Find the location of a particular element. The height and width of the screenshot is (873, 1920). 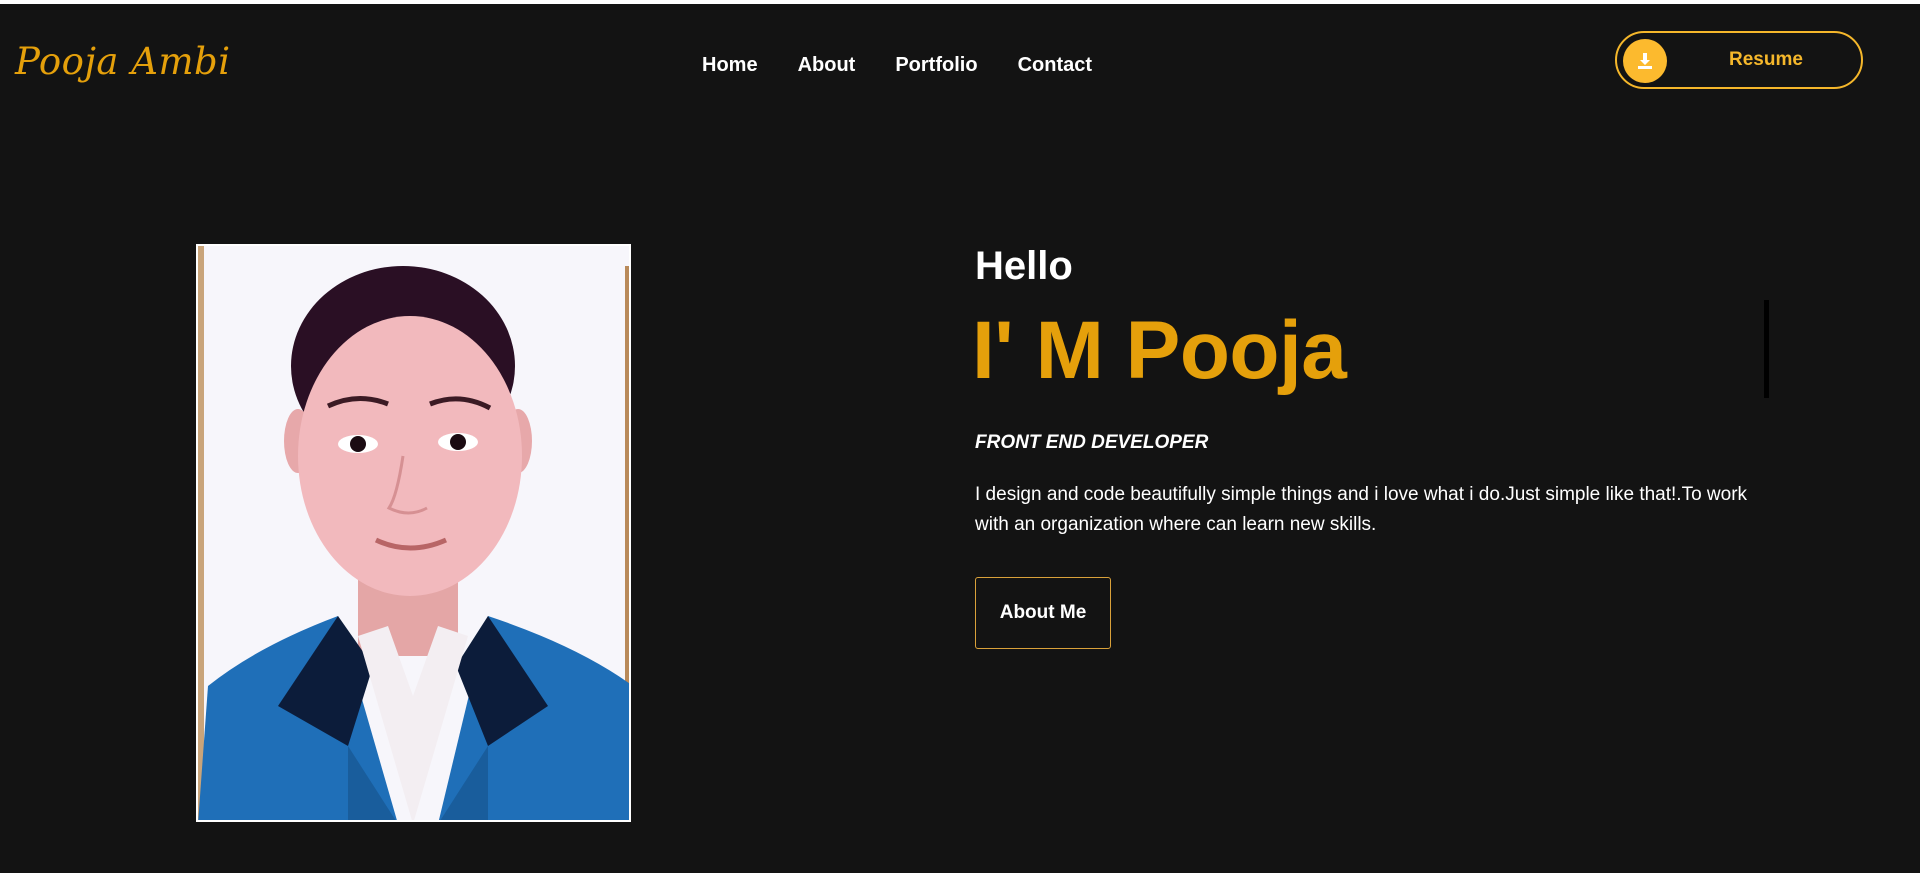

nav-contact: Contact is located at coordinates (1055, 65).